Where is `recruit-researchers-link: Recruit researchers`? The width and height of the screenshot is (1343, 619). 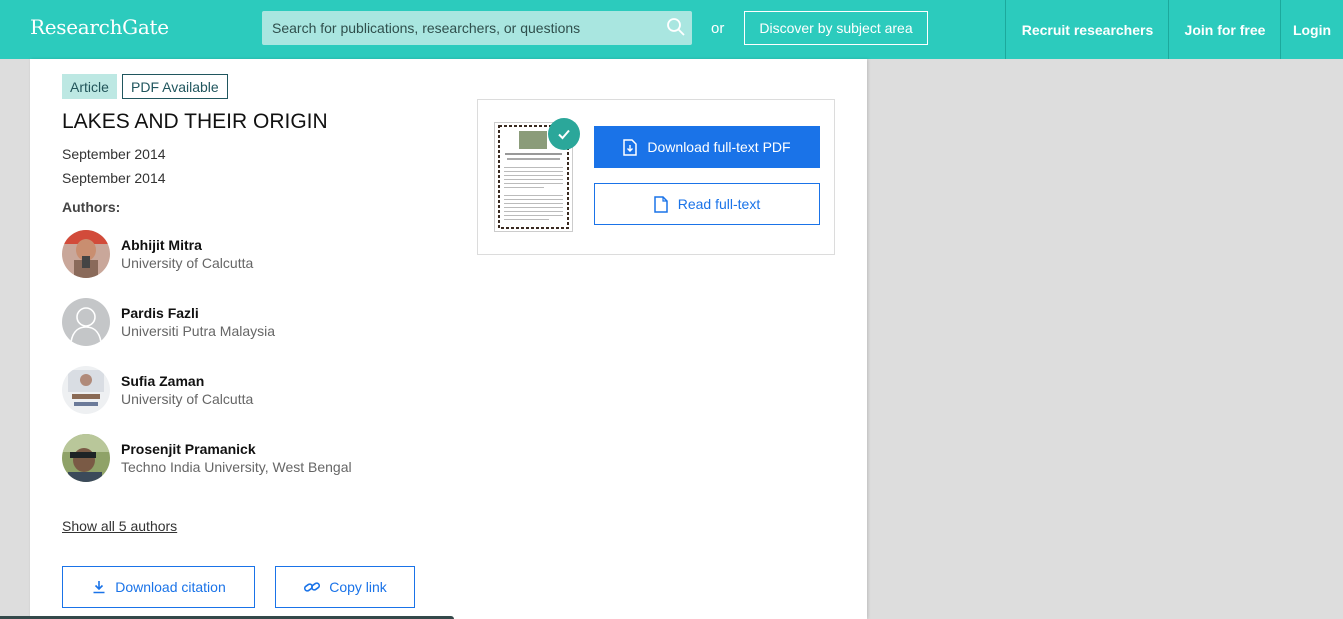 recruit-researchers-link: Recruit researchers is located at coordinates (1087, 29).